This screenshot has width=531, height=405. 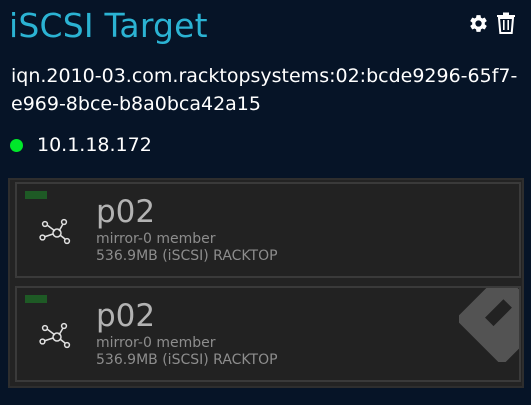 I want to click on delete-button, so click(x=506, y=23).